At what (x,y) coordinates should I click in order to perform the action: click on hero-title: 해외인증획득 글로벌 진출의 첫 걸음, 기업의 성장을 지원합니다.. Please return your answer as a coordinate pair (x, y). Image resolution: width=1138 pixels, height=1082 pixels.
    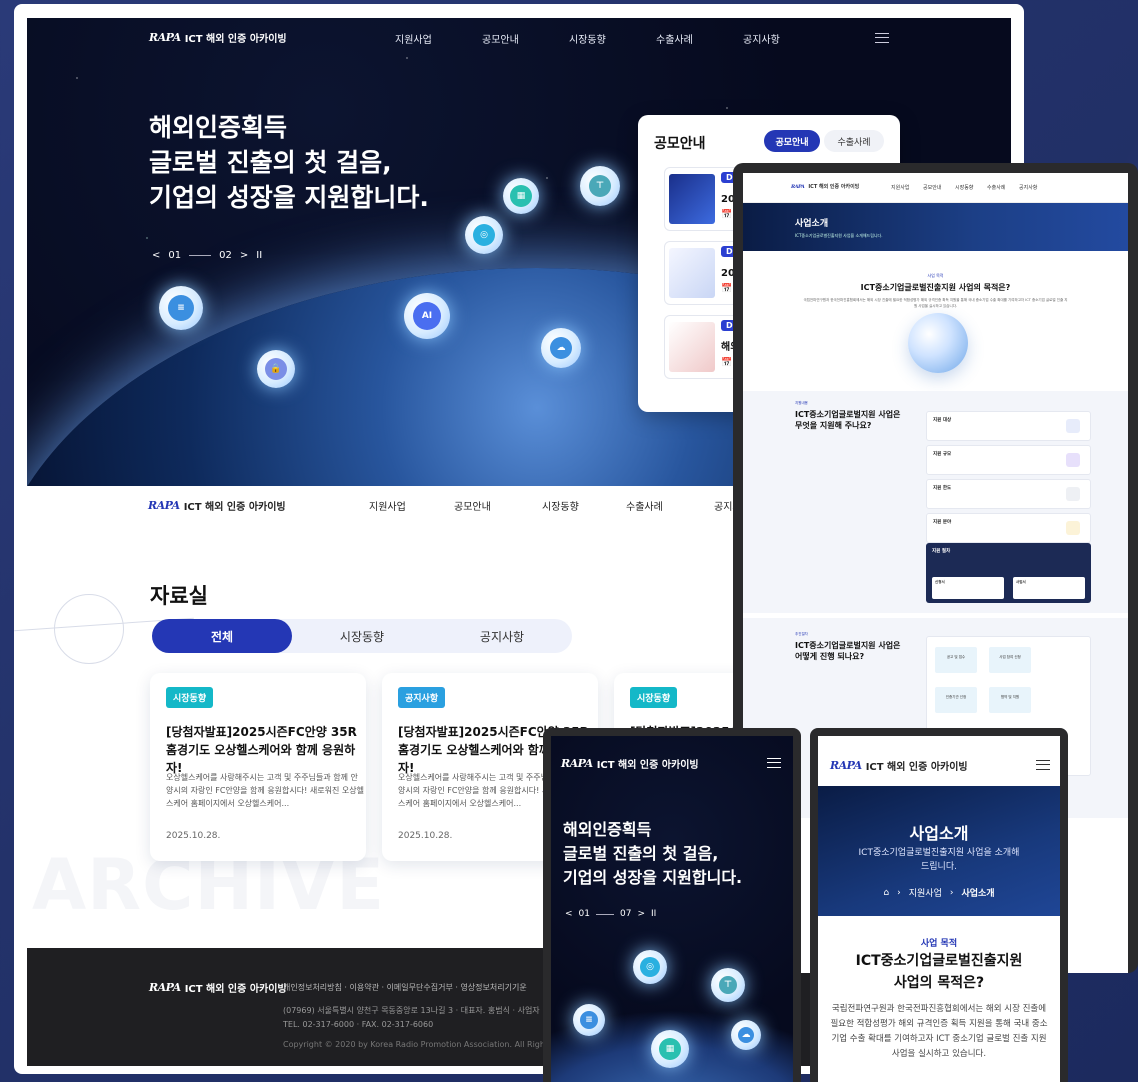
    Looking at the image, I should click on (652, 854).